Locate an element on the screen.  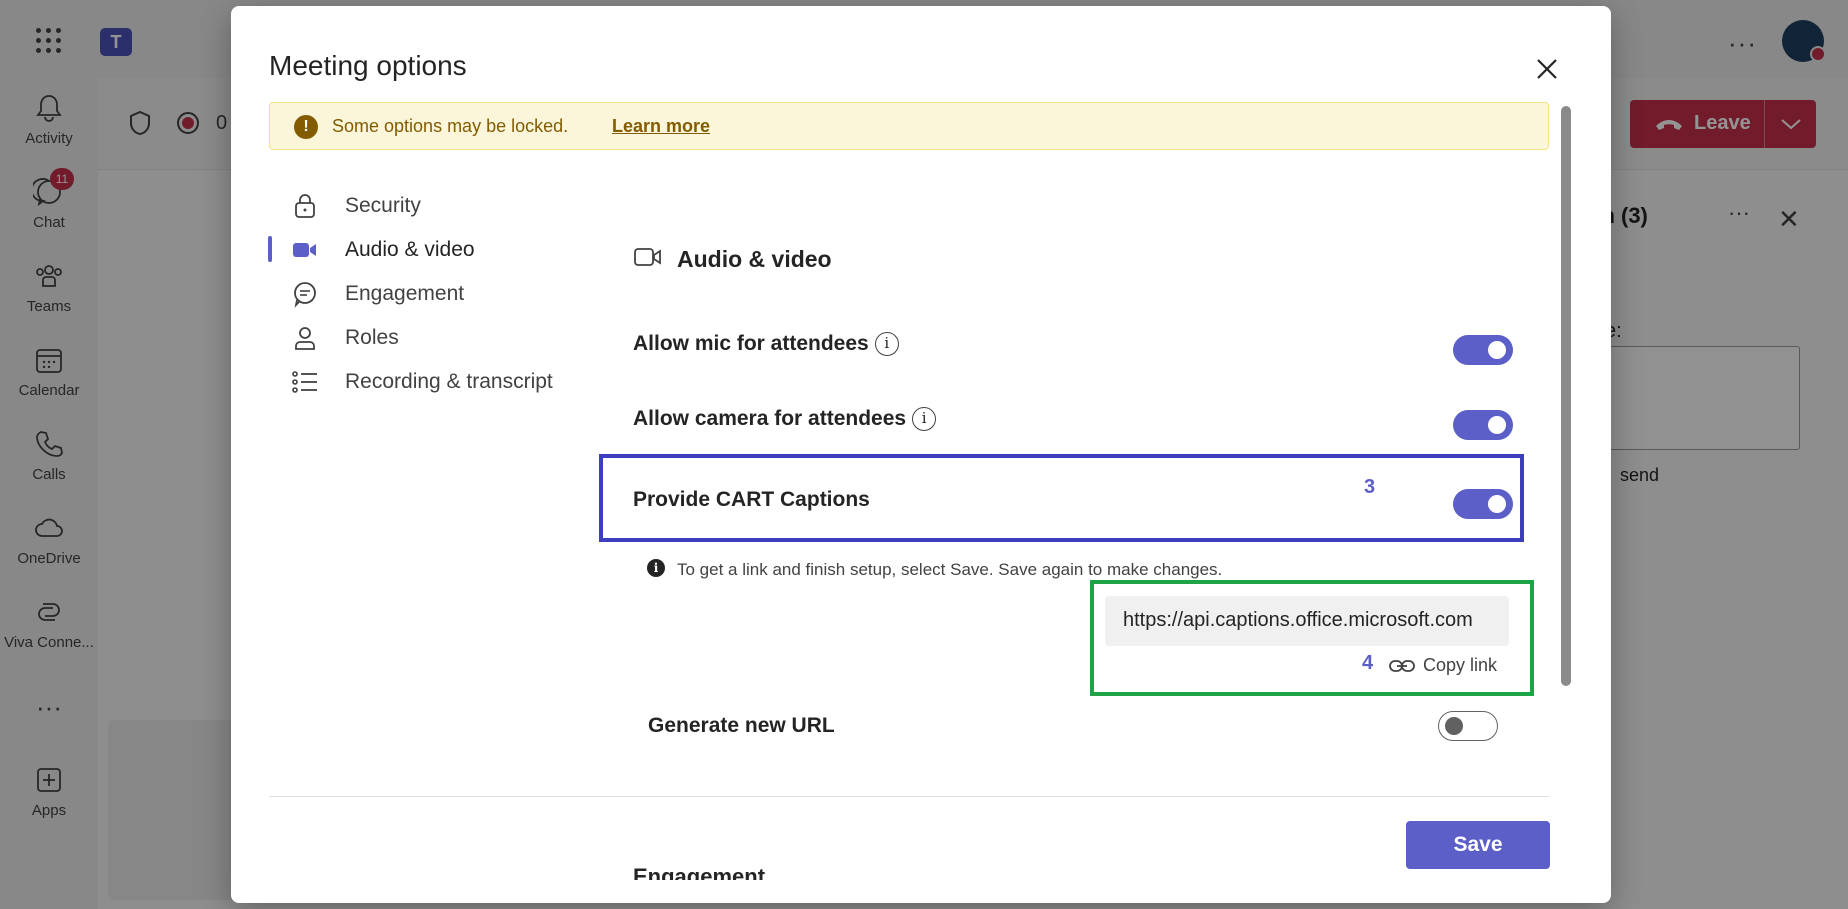
nav-item-recording: Recording & transcript is located at coordinates (441, 382).